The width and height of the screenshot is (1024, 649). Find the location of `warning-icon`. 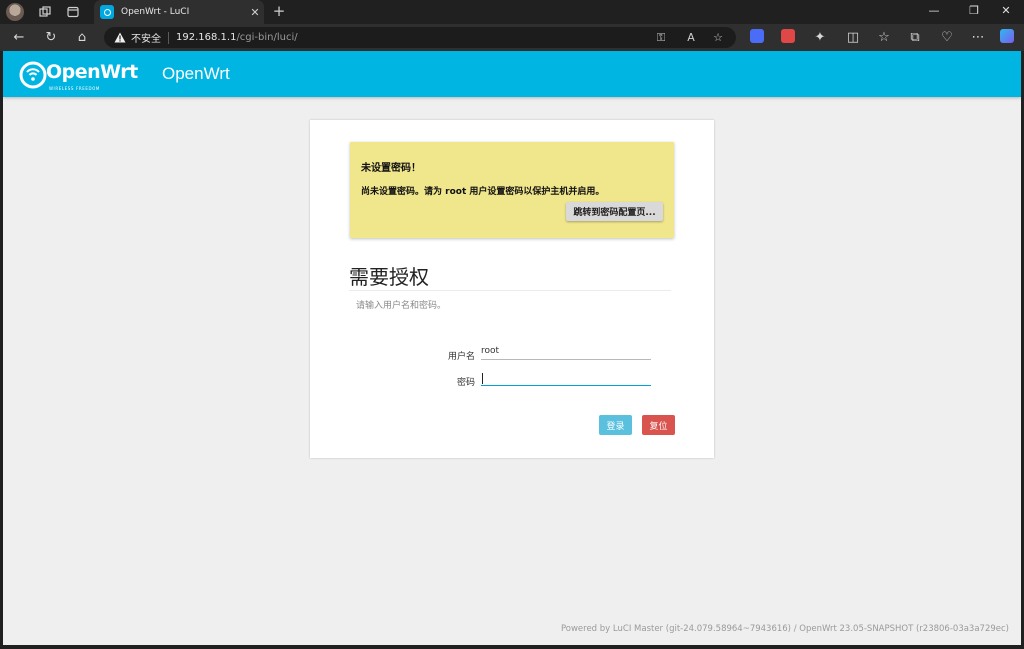

warning-icon is located at coordinates (120, 37).